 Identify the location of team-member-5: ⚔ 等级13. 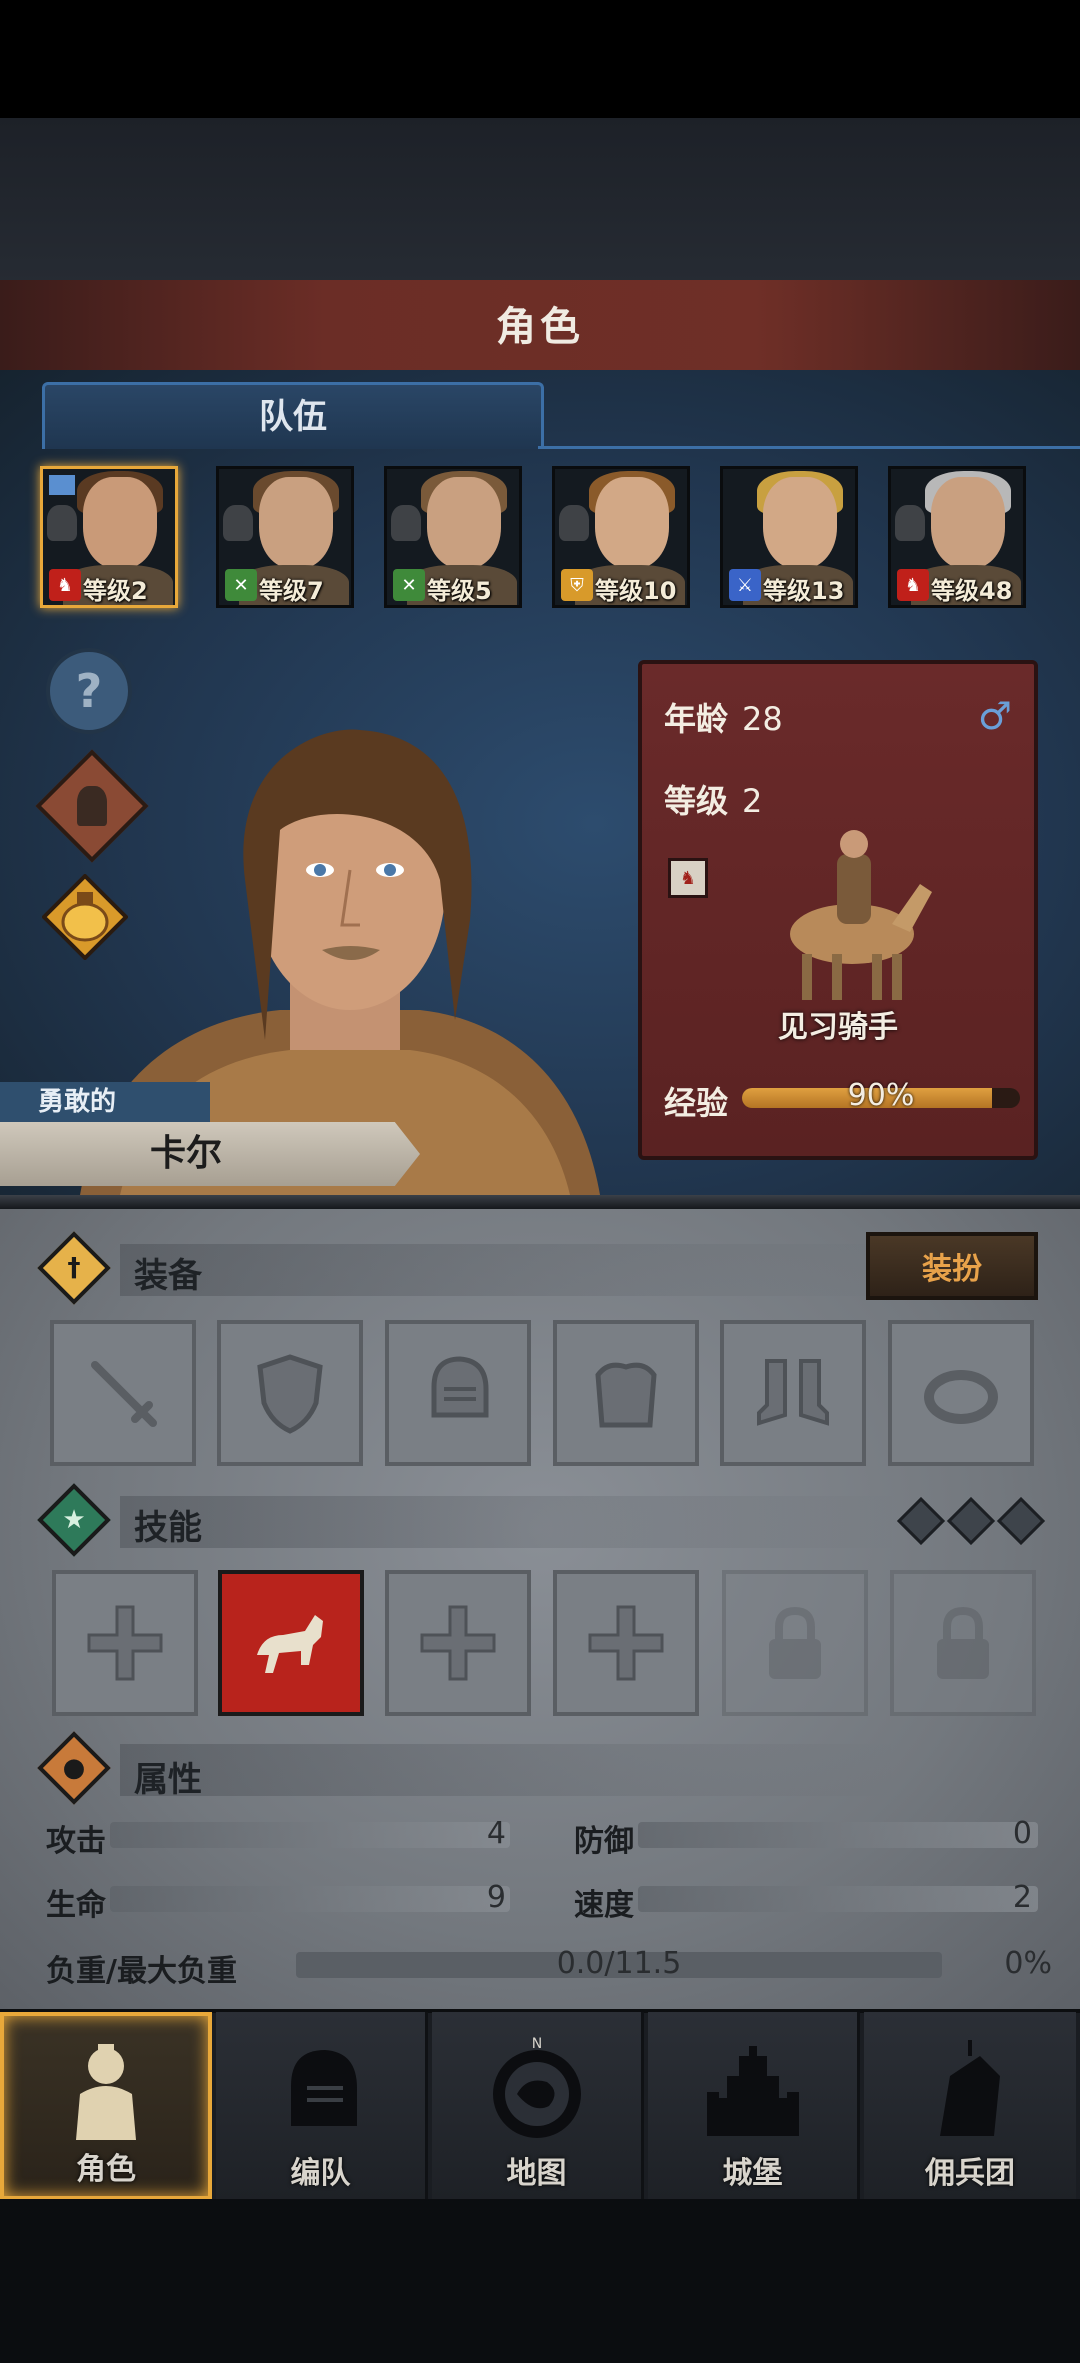
(789, 537).